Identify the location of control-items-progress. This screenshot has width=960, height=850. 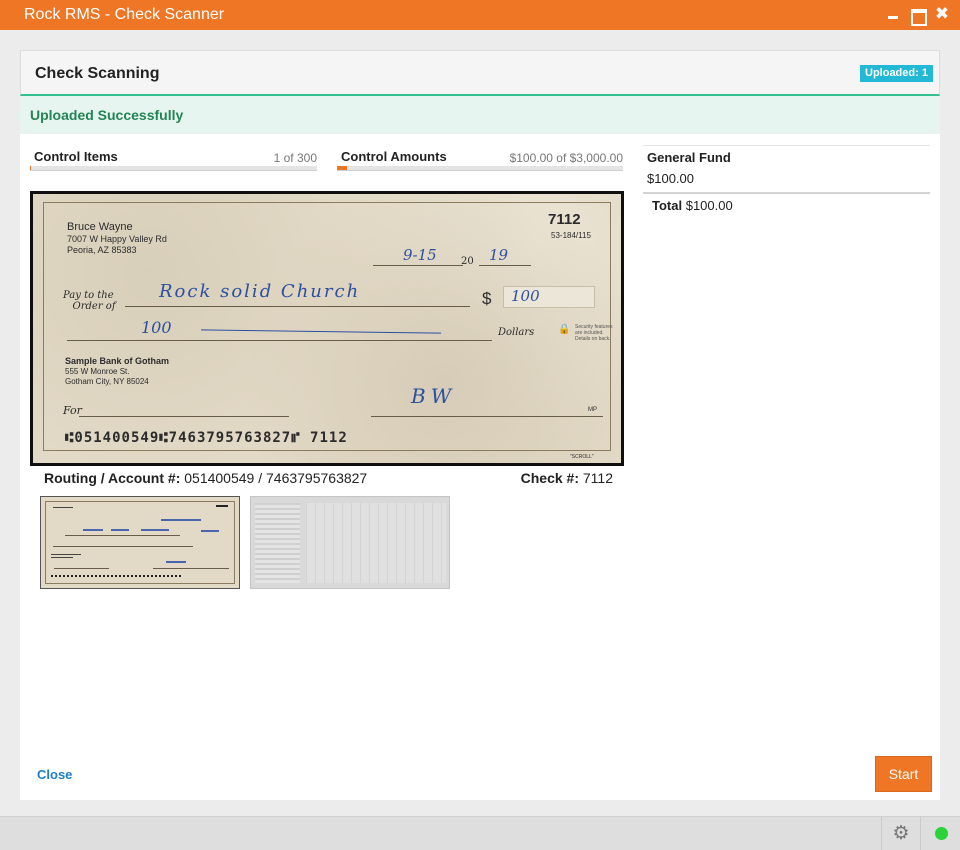
(173, 168).